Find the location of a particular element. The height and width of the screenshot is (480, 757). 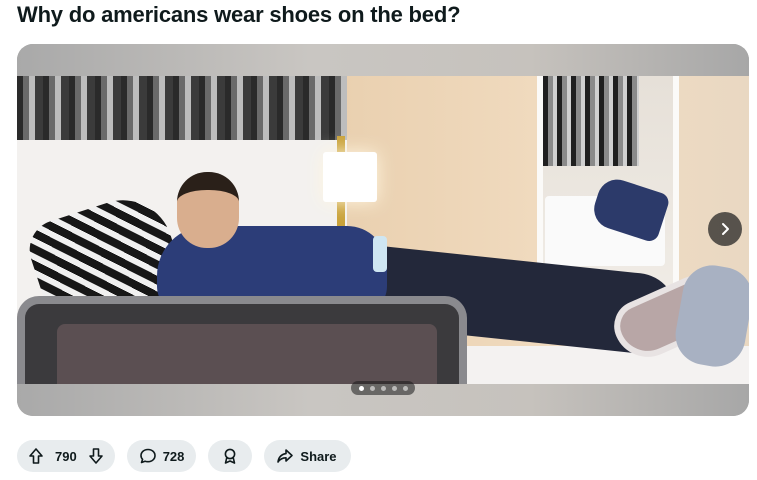

share-icon is located at coordinates (285, 456).